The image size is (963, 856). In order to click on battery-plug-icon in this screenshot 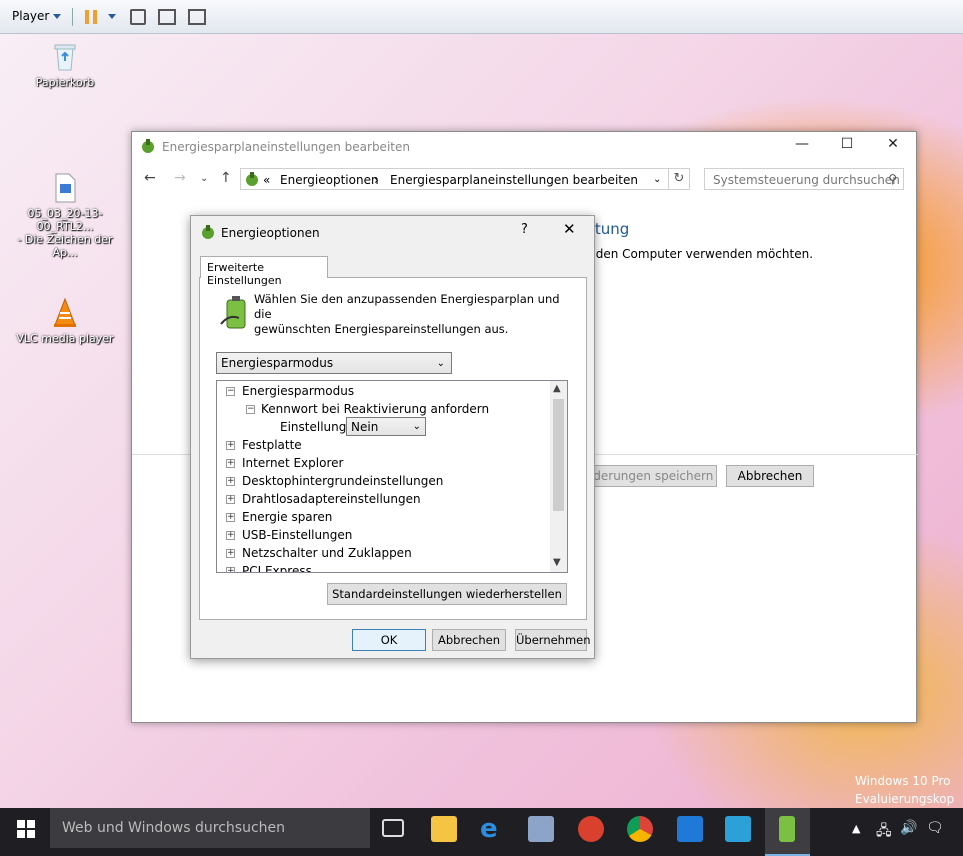, I will do `click(233, 312)`.